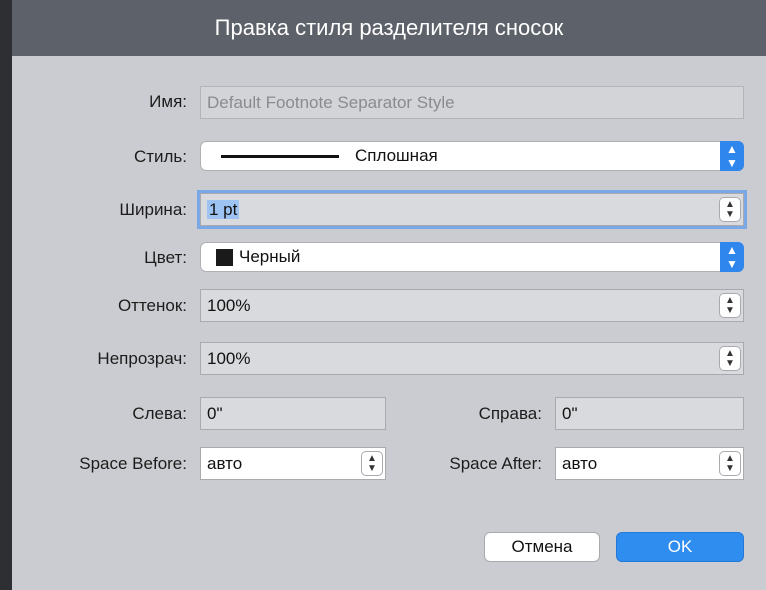 This screenshot has width=766, height=590. What do you see at coordinates (495, 463) in the screenshot?
I see `space-after-label: Space After:` at bounding box center [495, 463].